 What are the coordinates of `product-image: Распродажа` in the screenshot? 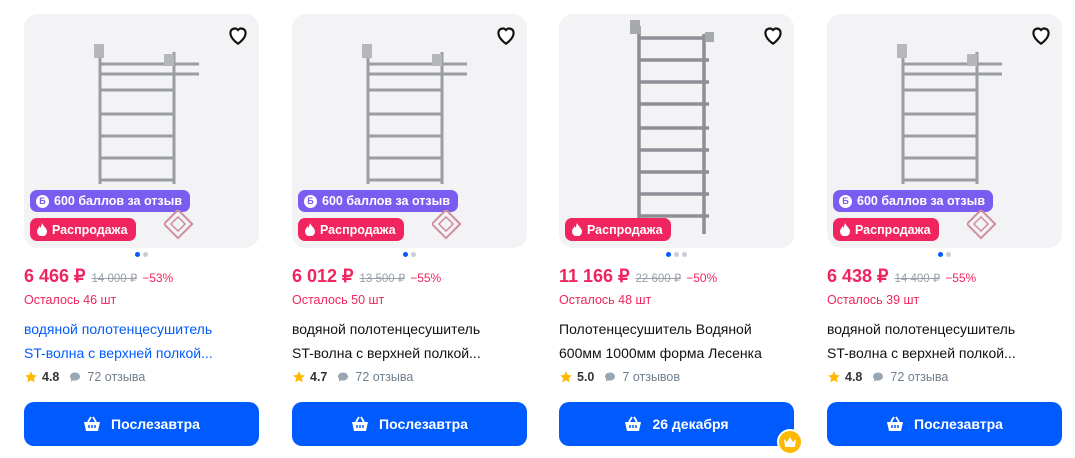 It's located at (676, 131).